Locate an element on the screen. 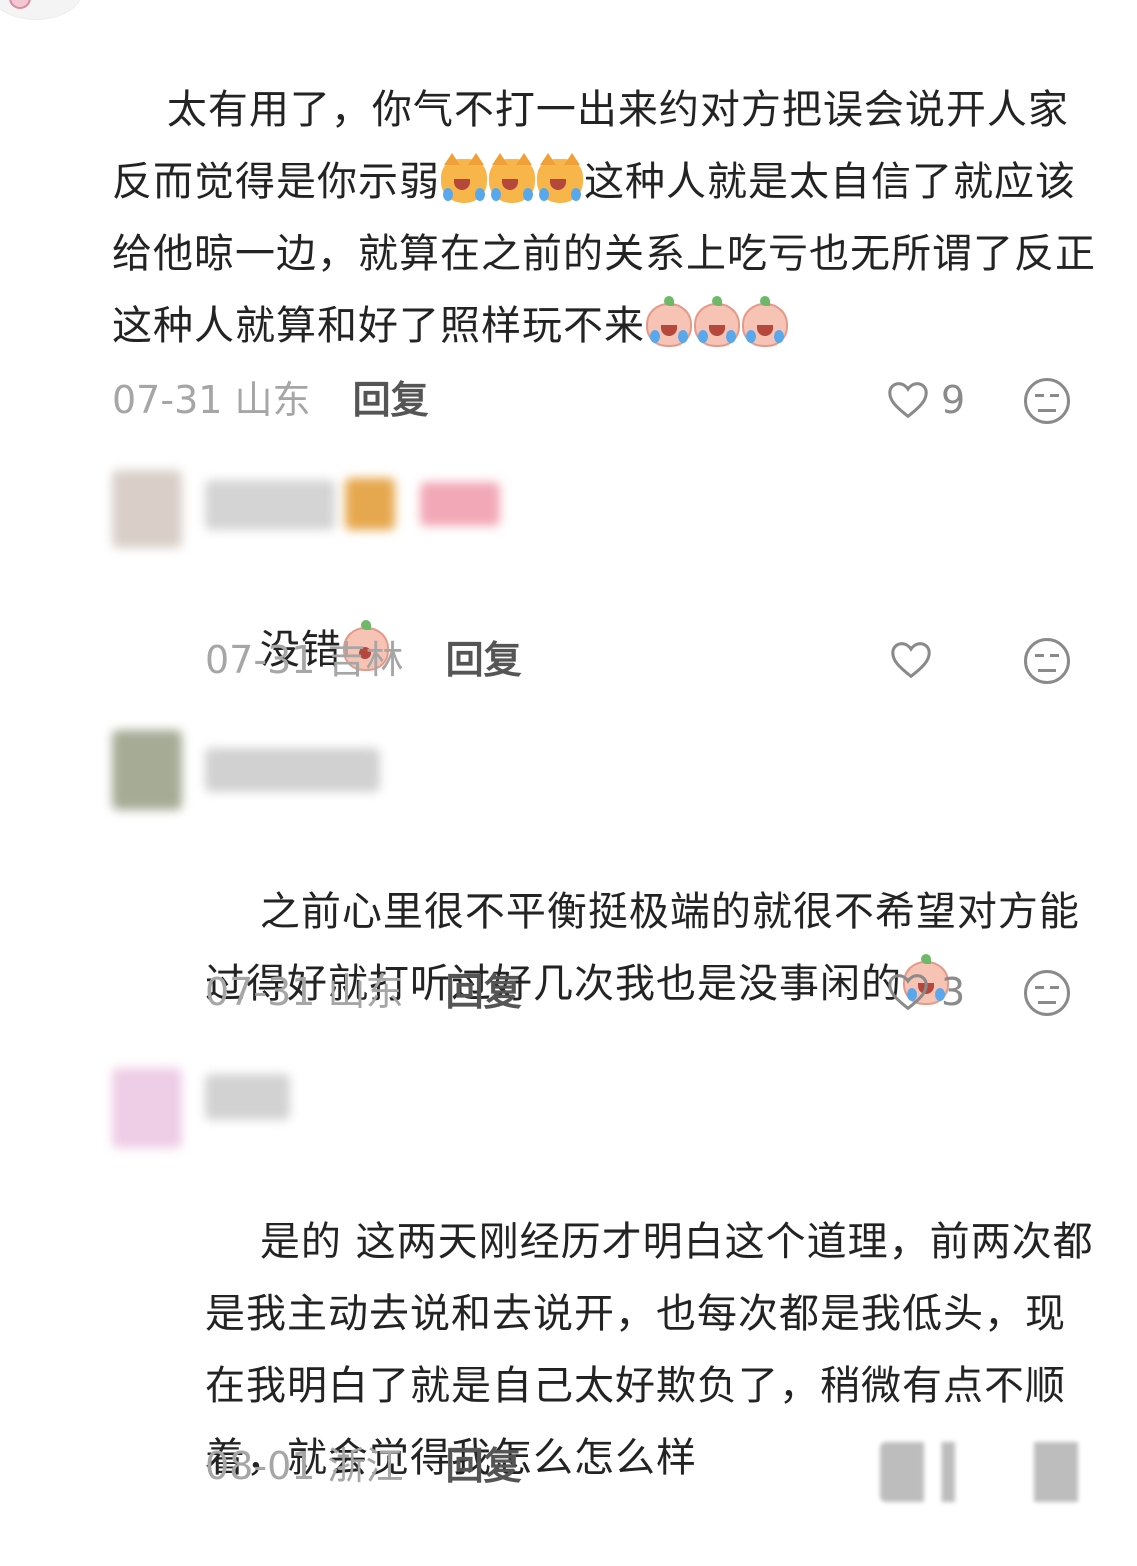  comment-meta: 08-01 浙江 回复 is located at coordinates (363, 1466).